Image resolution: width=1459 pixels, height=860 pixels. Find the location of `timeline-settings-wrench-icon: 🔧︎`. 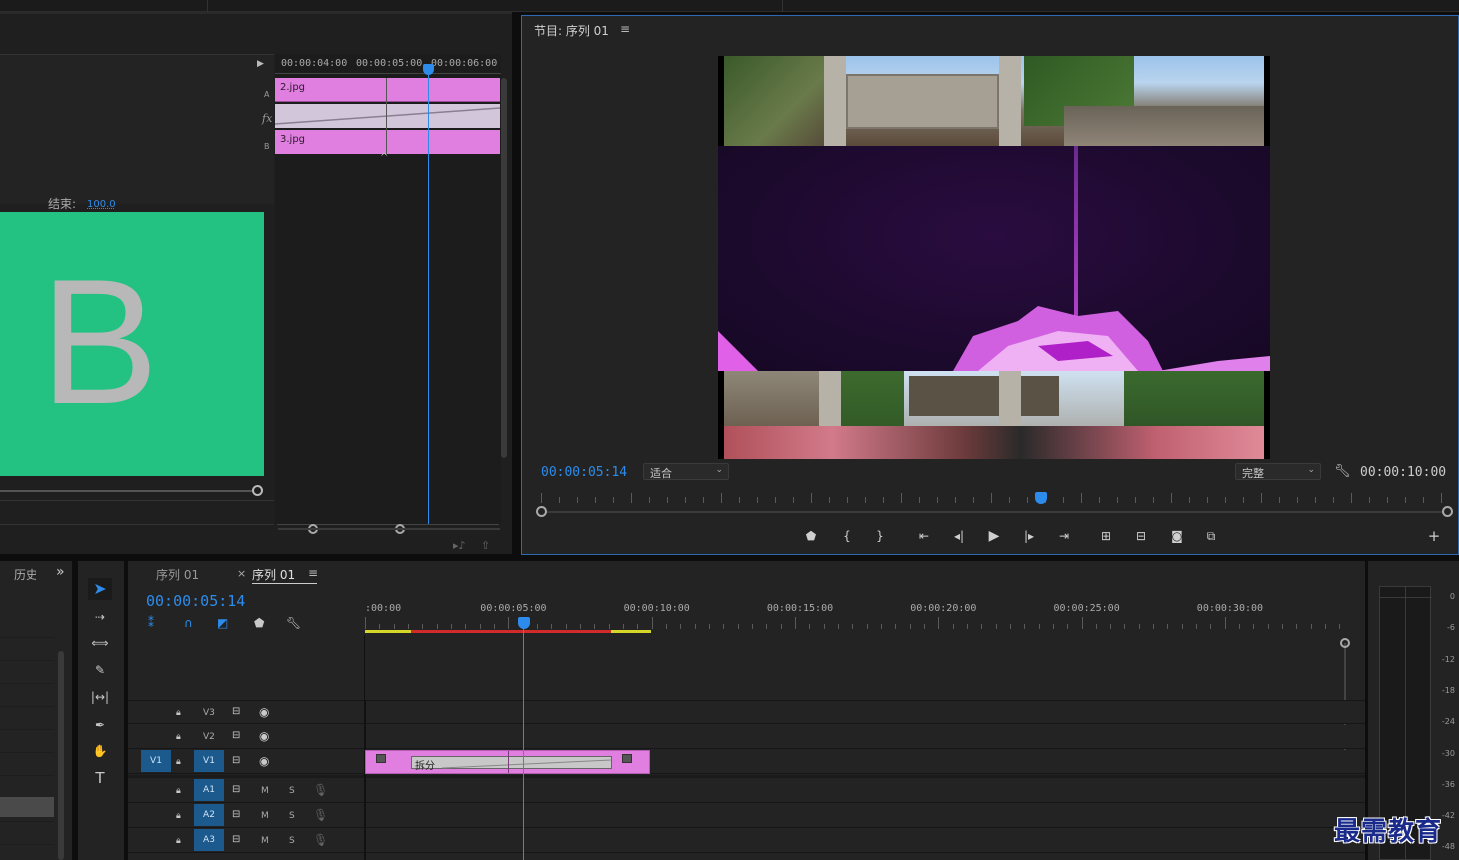

timeline-settings-wrench-icon: 🔧︎ is located at coordinates (293, 623).